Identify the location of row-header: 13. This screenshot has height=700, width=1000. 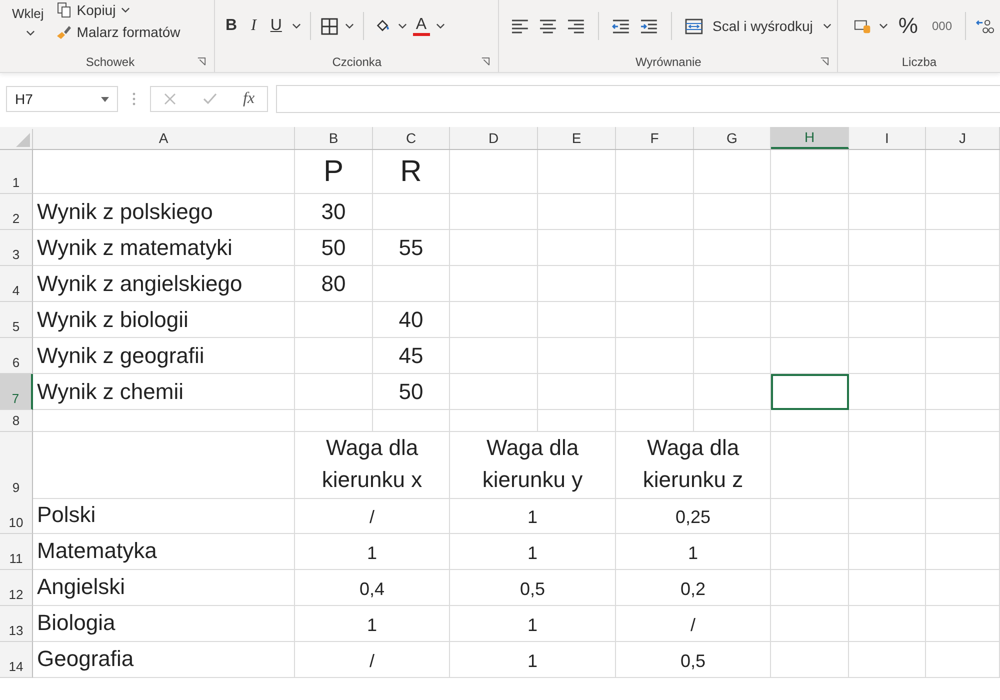
(16, 624).